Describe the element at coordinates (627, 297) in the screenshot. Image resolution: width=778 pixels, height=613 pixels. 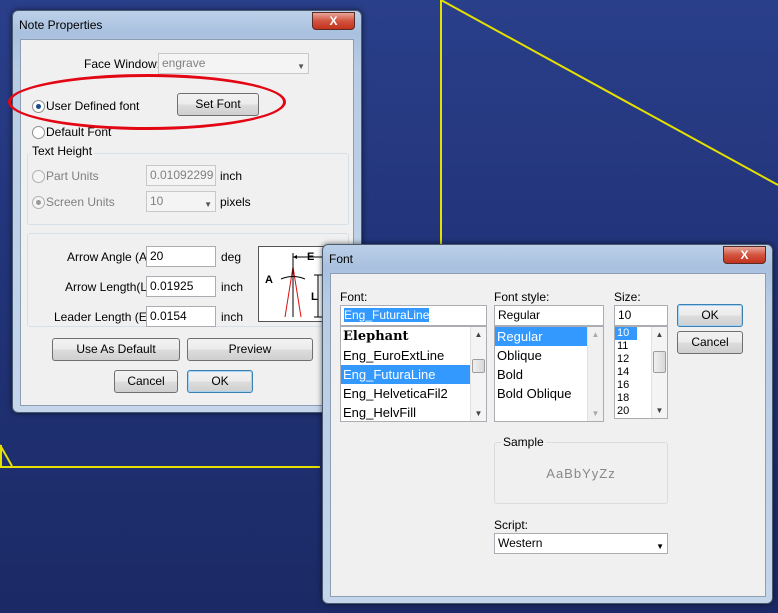
I see `size-label: Size:` at that location.